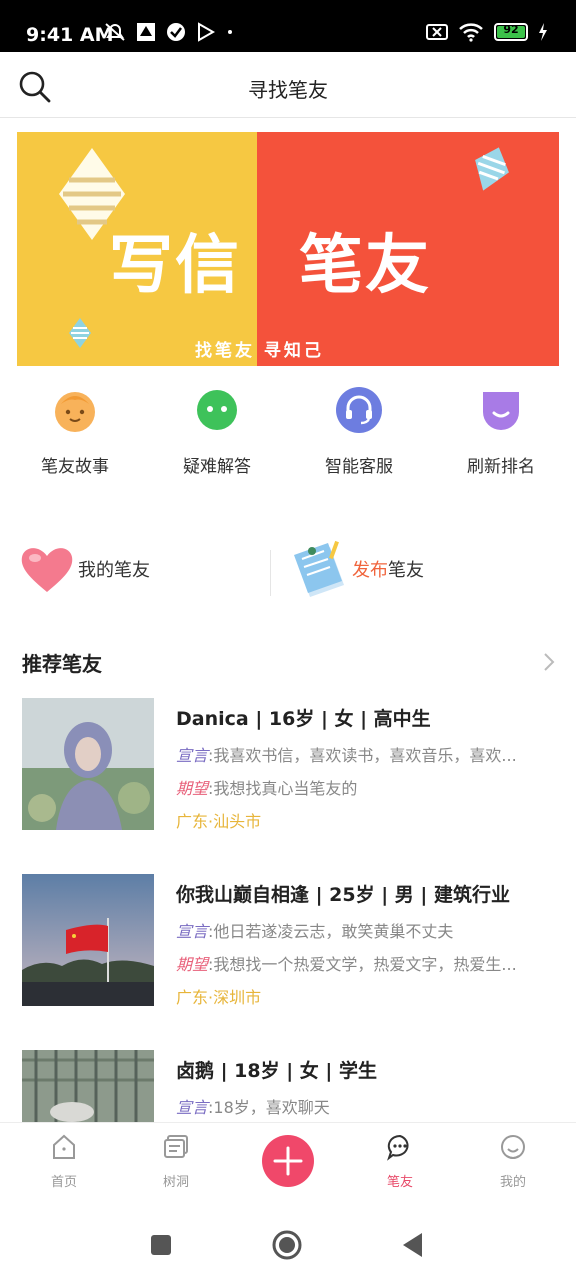  I want to click on pen-pal-declaration: 宣言:他日若遂凌云志，敢笑黄巢不丈夫, so click(361, 930).